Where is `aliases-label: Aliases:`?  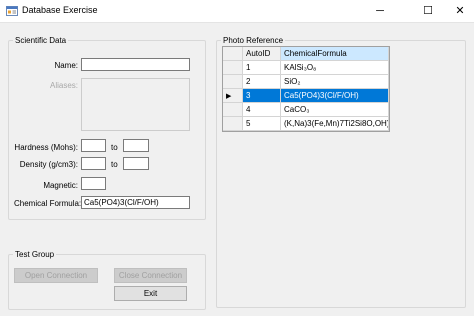
aliases-label: Aliases: is located at coordinates (63, 85).